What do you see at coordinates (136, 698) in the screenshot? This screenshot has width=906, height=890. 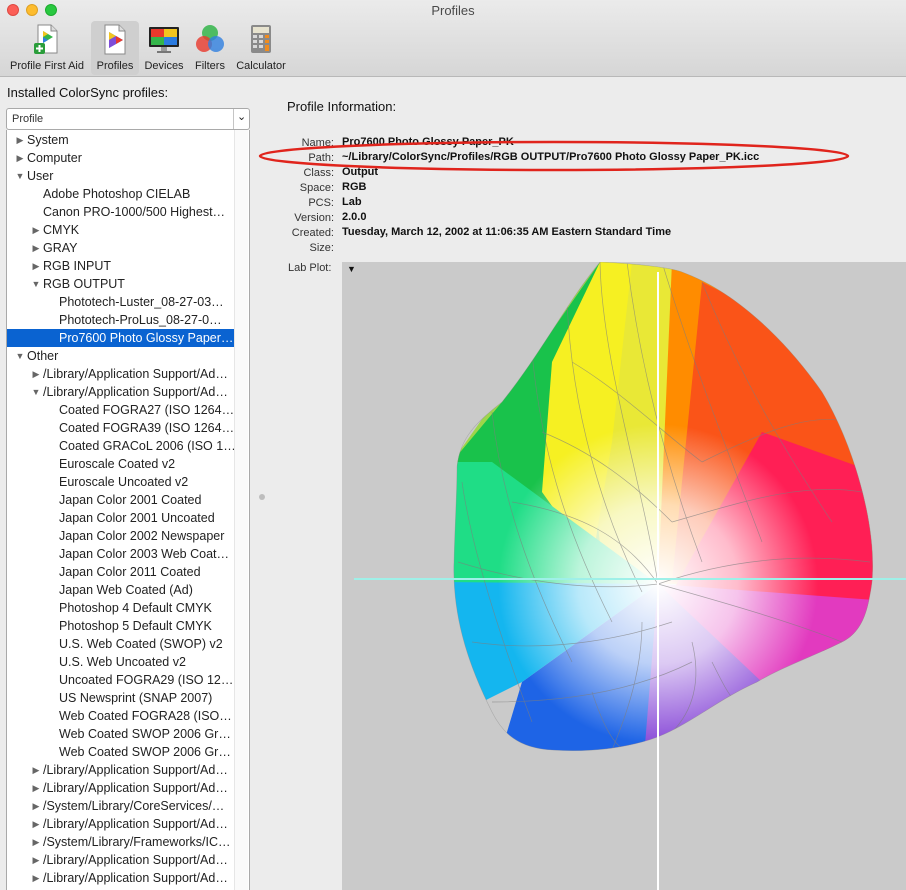 I see `tree-row-label: US Newsprint (SNAP 2007)` at bounding box center [136, 698].